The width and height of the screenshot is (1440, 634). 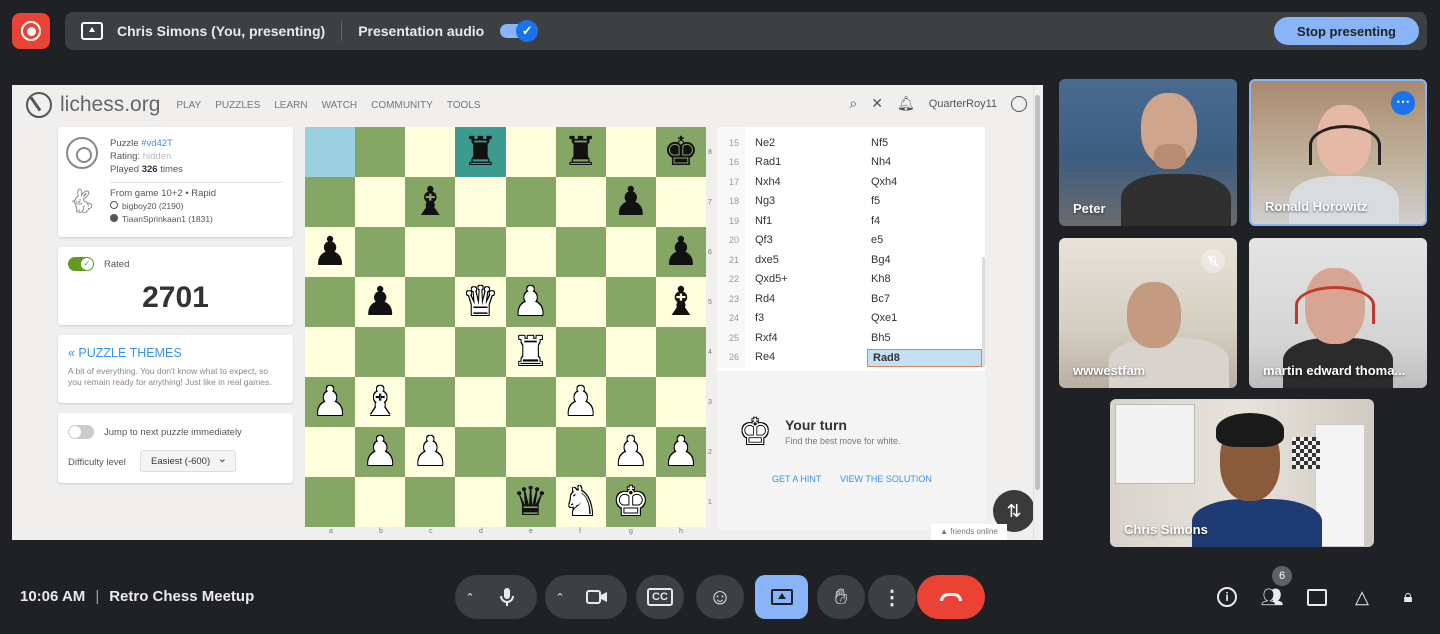 What do you see at coordinates (879, 144) in the screenshot?
I see `black-move: Nf5` at bounding box center [879, 144].